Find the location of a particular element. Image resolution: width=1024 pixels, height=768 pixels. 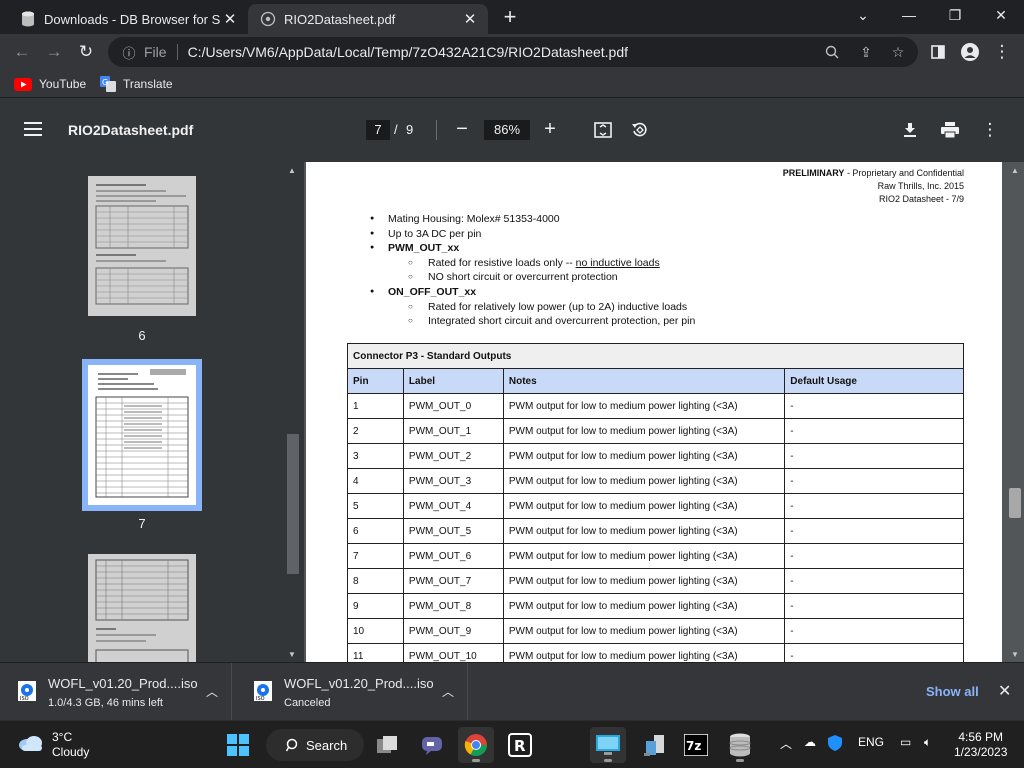

cell-label: PWM_OUT_7 is located at coordinates (453, 581).